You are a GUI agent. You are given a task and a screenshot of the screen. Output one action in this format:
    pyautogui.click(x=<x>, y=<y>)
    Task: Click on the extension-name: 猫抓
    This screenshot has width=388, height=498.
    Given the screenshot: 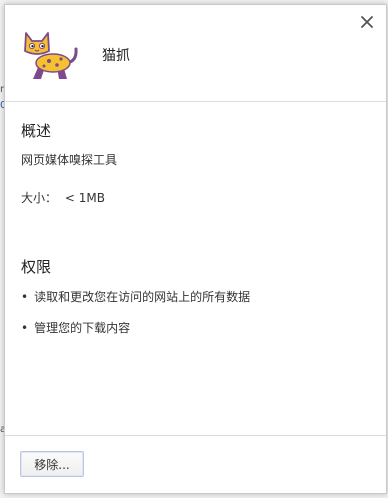 What is the action you would take?
    pyautogui.click(x=116, y=56)
    